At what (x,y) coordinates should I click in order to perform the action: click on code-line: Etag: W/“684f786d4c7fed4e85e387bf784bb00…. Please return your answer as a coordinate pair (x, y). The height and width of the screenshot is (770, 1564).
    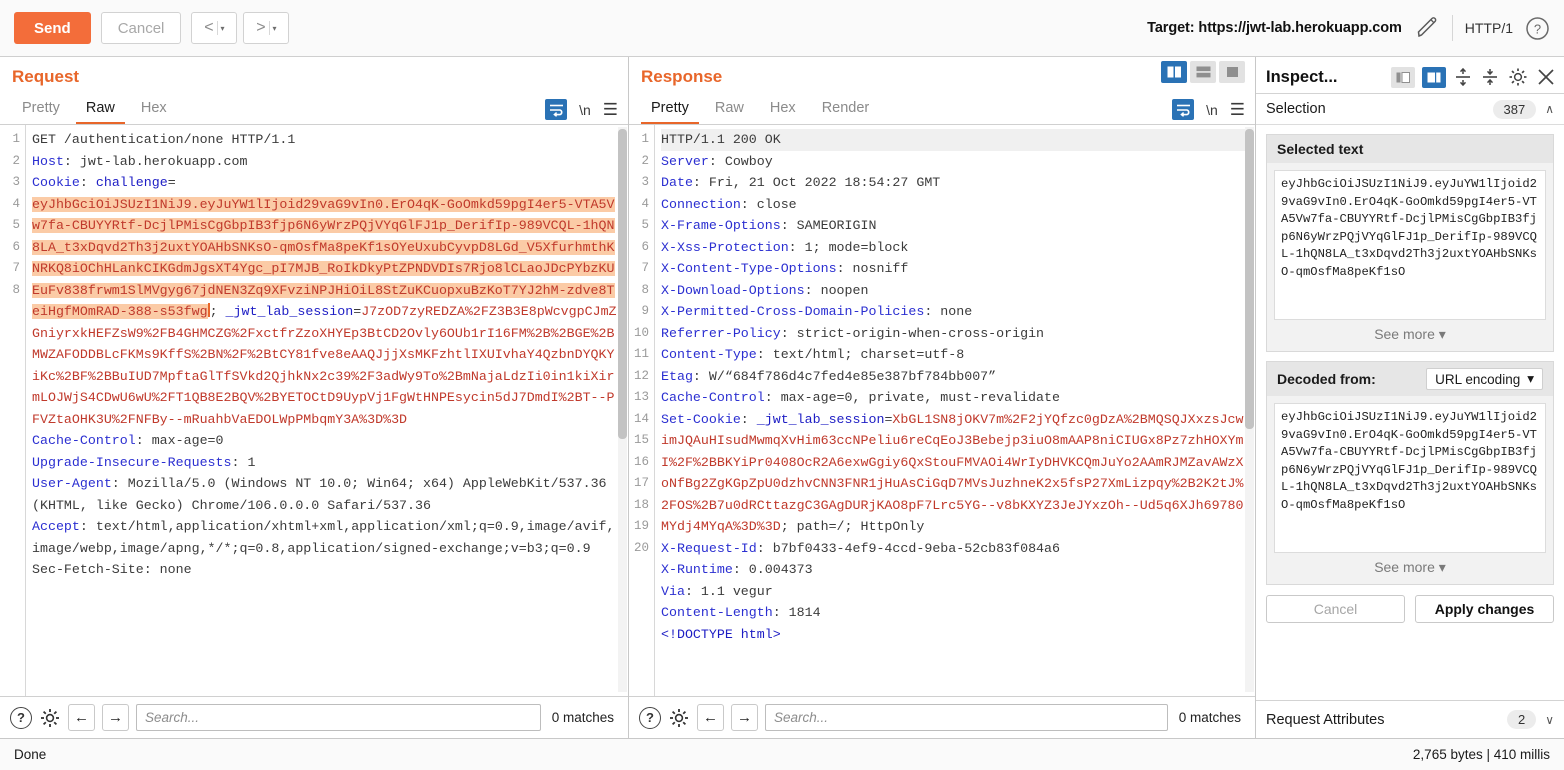
    Looking at the image, I should click on (829, 376).